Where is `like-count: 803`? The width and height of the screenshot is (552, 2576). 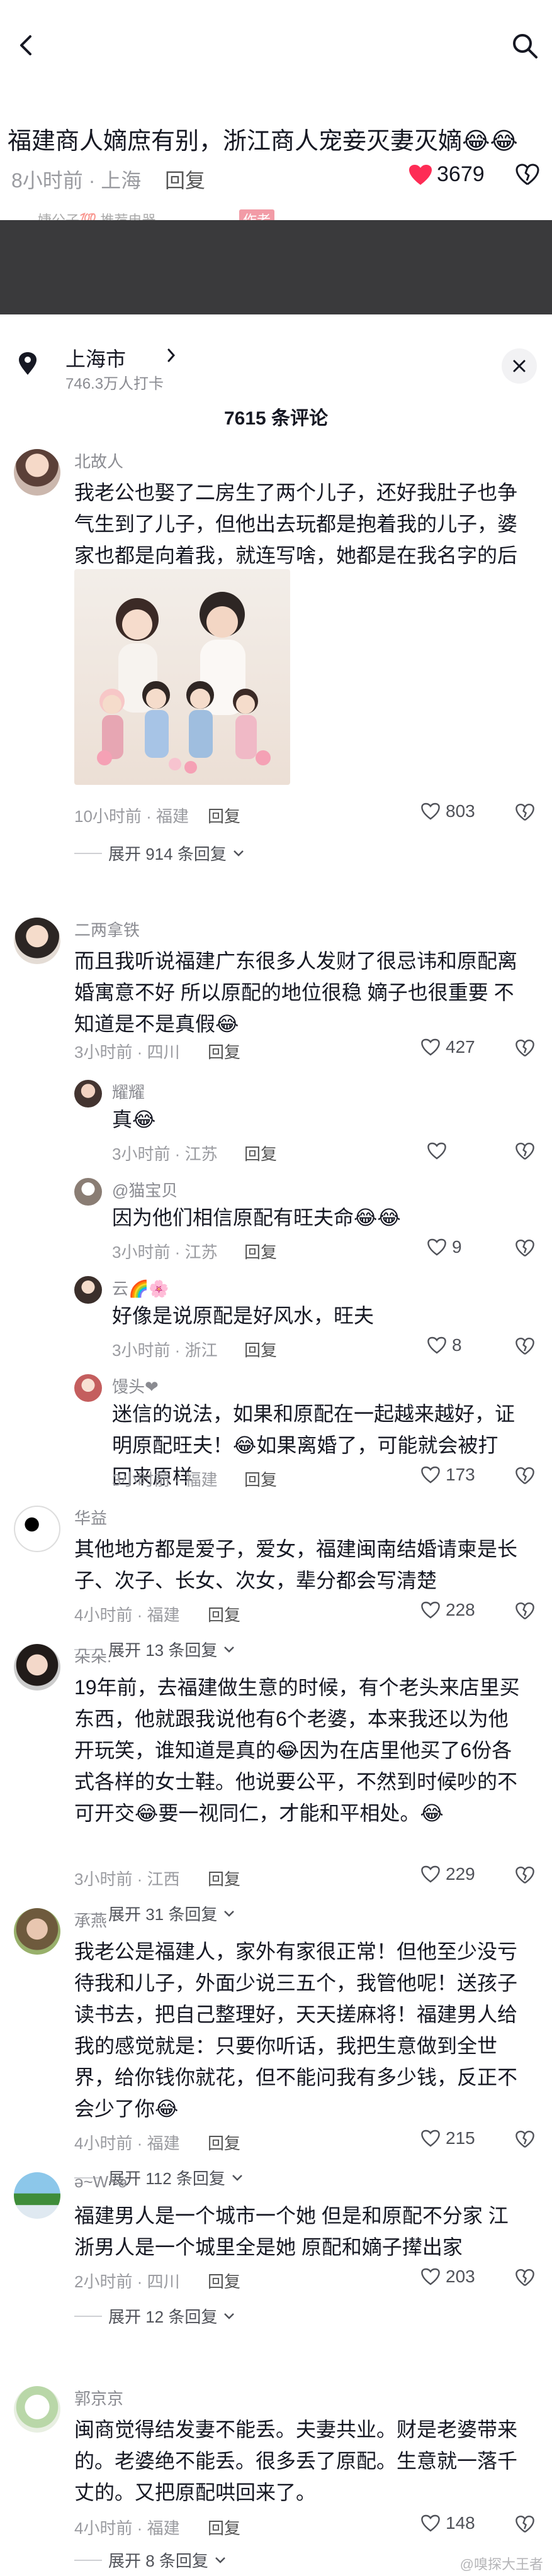
like-count: 803 is located at coordinates (460, 811).